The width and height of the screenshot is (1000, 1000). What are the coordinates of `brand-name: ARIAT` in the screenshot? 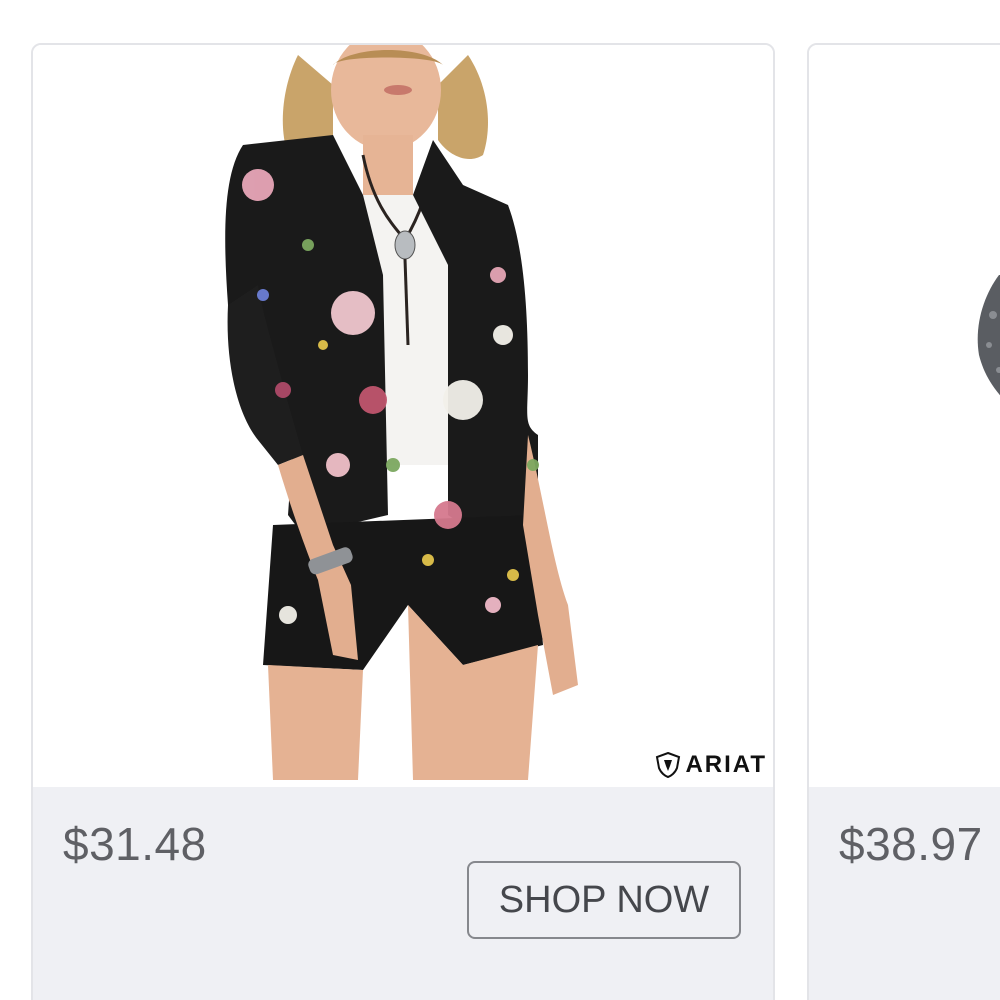 It's located at (726, 764).